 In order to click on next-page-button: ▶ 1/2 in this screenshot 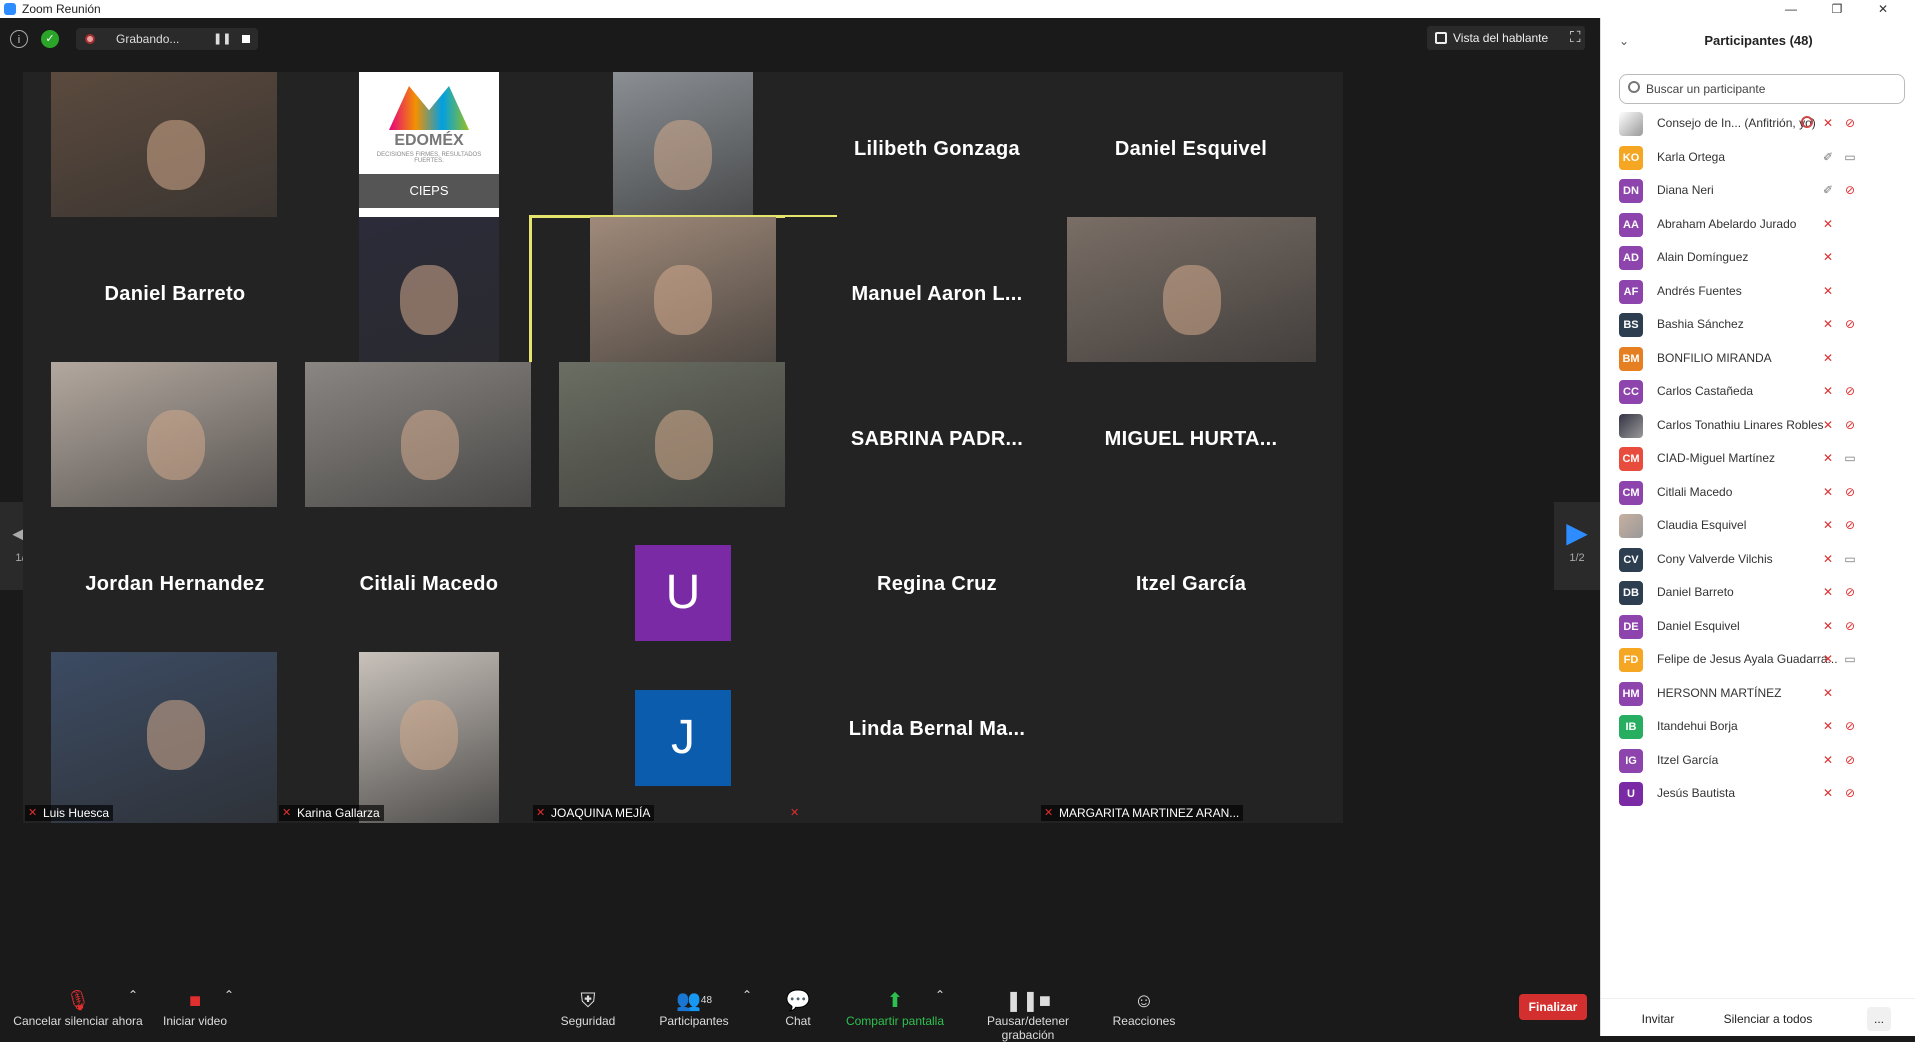, I will do `click(1577, 546)`.